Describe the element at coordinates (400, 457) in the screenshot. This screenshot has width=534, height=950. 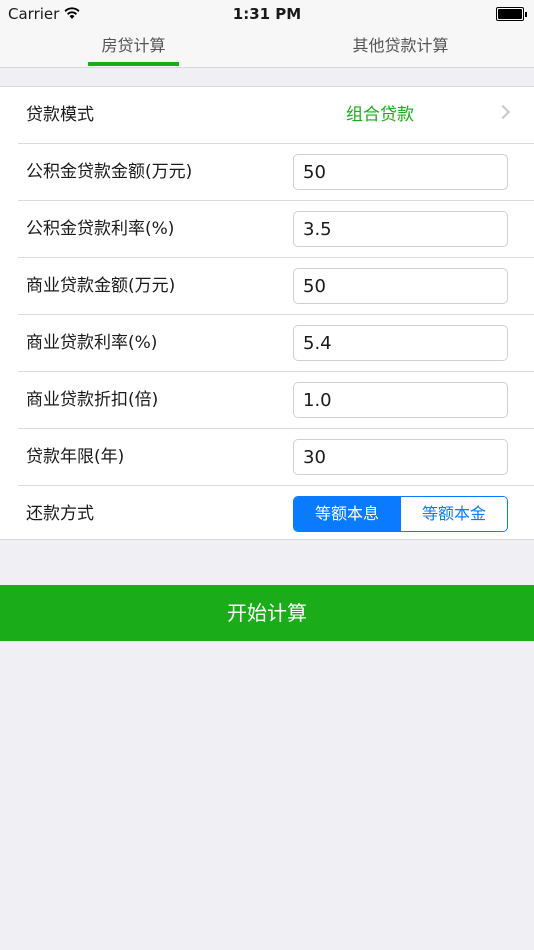
I see `loan-years-input` at that location.